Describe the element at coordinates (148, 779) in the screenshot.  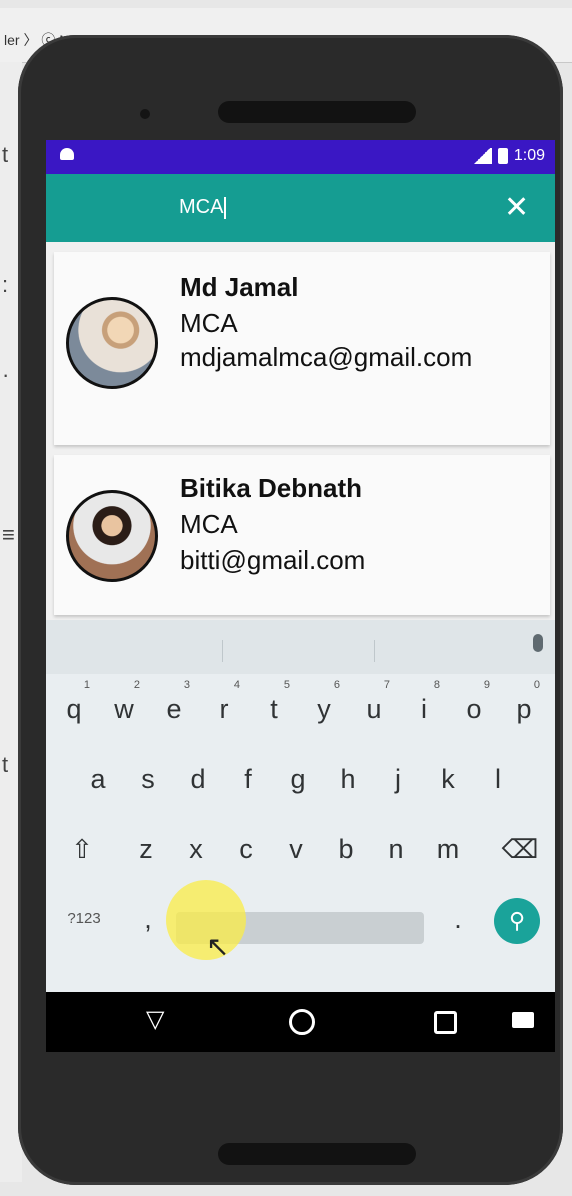
I see `key: s` at that location.